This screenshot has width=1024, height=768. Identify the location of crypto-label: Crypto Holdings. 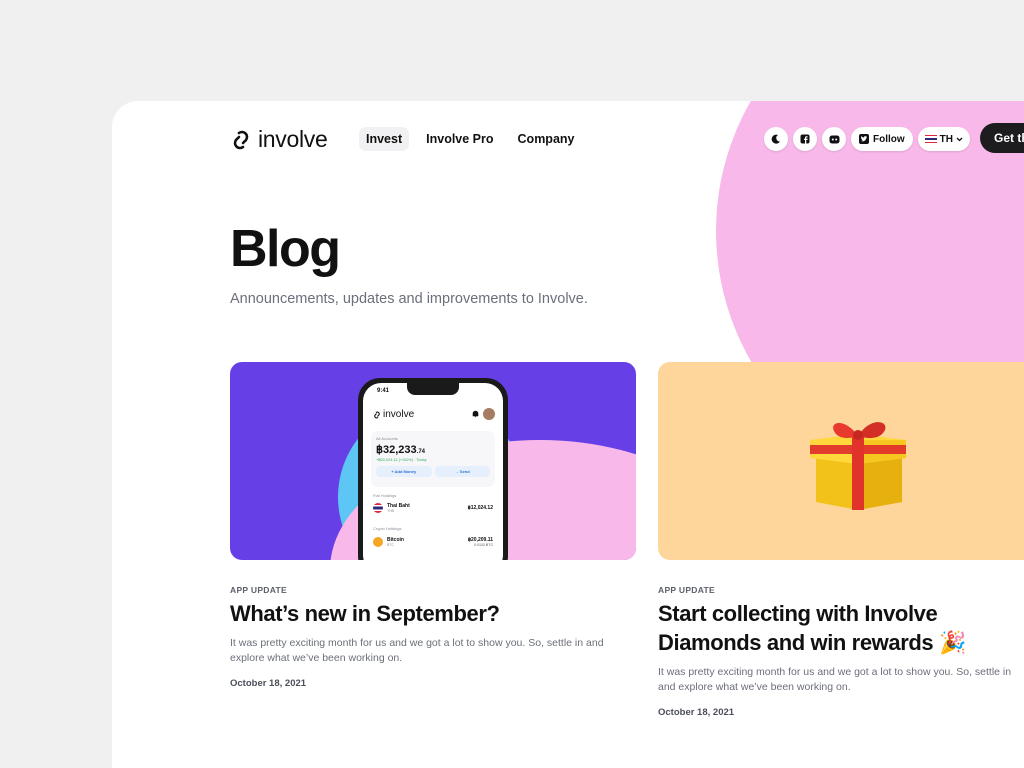
(387, 528).